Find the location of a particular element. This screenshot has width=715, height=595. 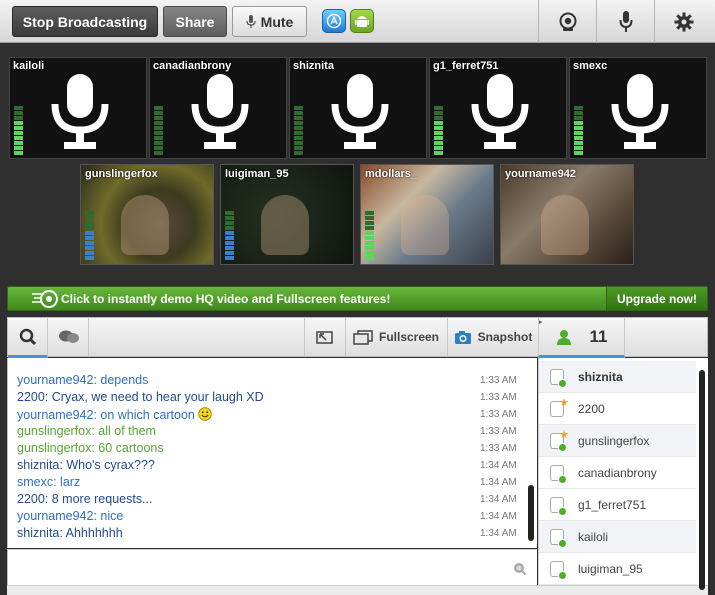

audio-tile: kailoli is located at coordinates (78, 108).